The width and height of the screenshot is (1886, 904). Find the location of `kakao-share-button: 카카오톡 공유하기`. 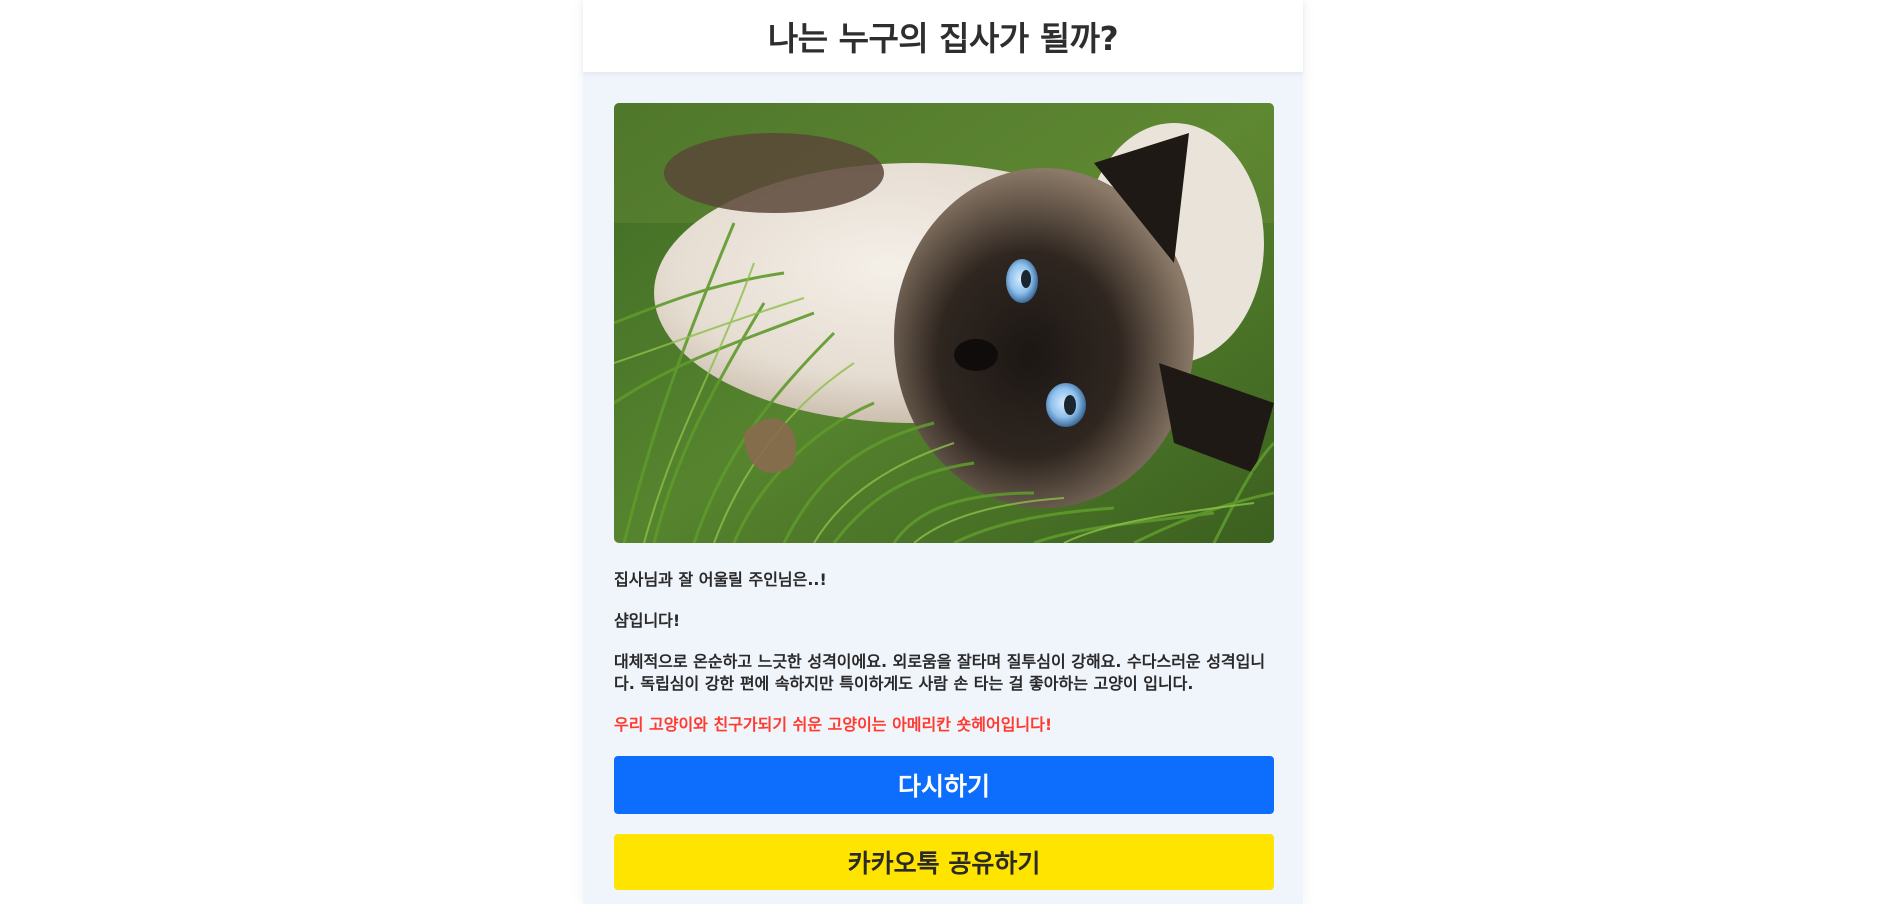

kakao-share-button: 카카오톡 공유하기 is located at coordinates (944, 862).